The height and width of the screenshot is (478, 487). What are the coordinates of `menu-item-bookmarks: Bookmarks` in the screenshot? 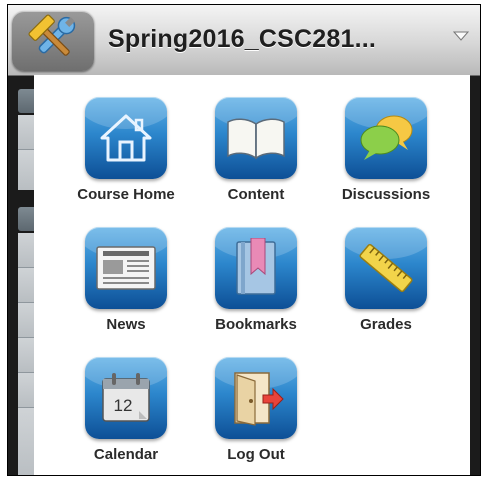 It's located at (256, 287).